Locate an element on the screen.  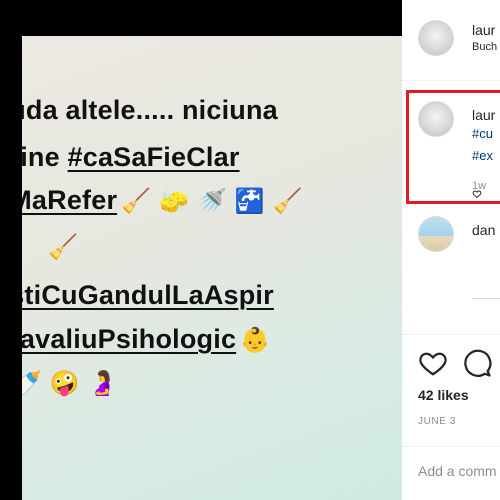
caption-line: 🍼 🤪 🤰 is located at coordinates (63, 382).